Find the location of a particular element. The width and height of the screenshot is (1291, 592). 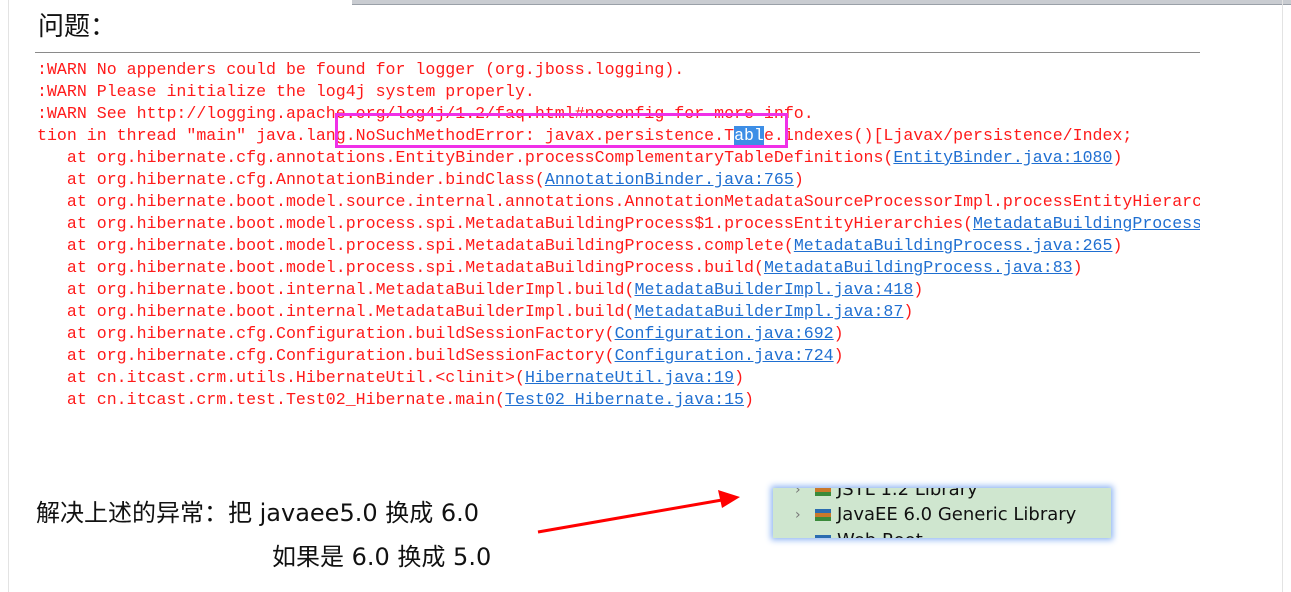

tree-item-webroot: Web Root is located at coordinates (859, 534).